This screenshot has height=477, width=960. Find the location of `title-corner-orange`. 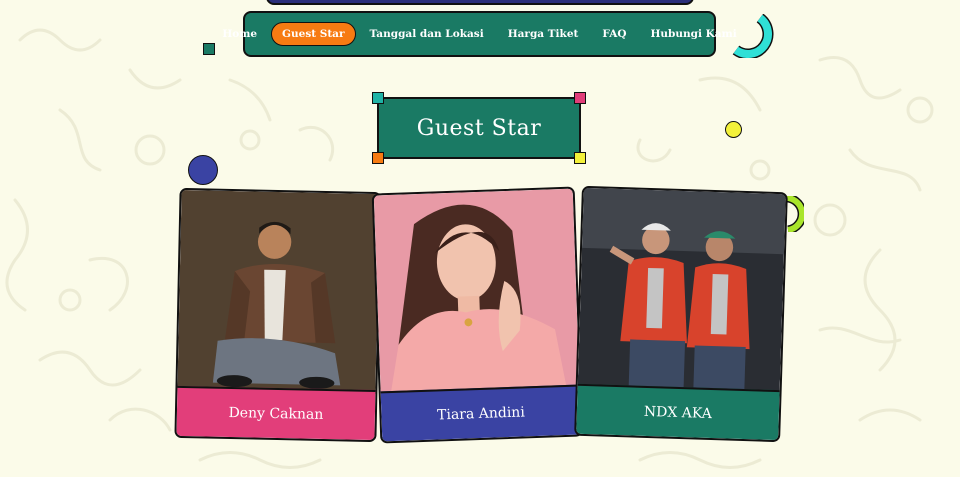

title-corner-orange is located at coordinates (378, 158).